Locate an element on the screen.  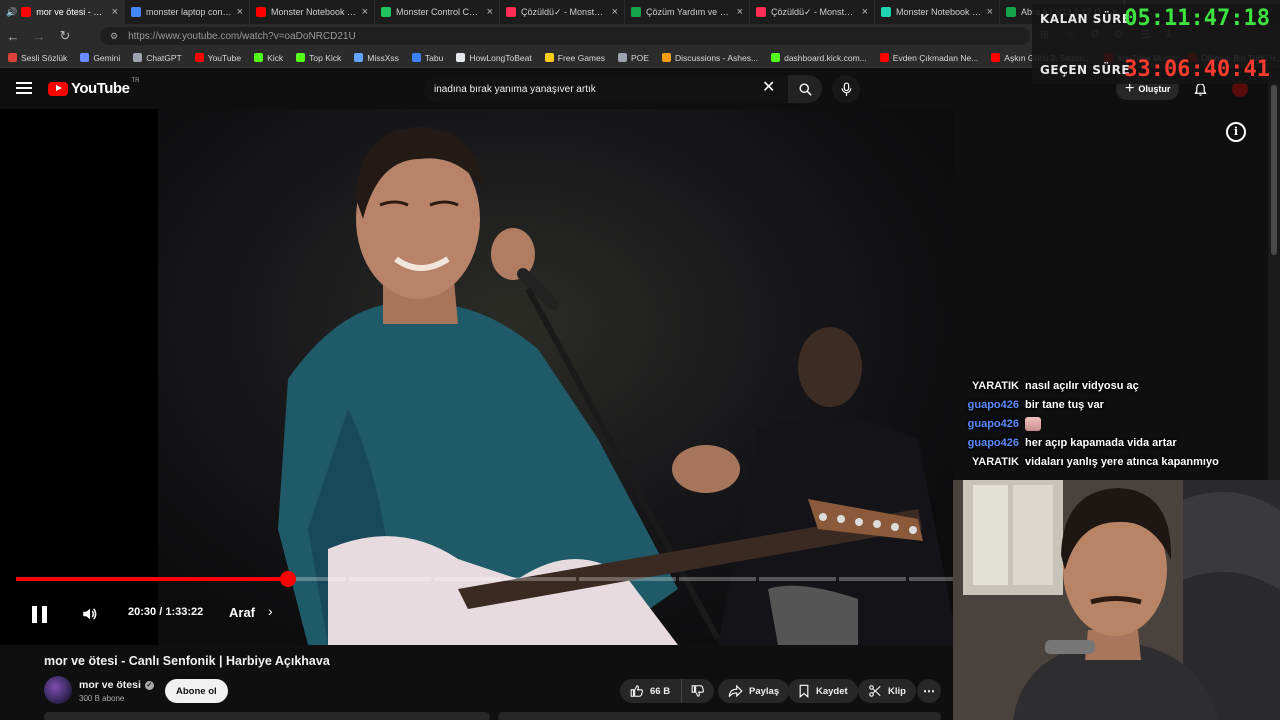
description-box is located at coordinates (267, 716).